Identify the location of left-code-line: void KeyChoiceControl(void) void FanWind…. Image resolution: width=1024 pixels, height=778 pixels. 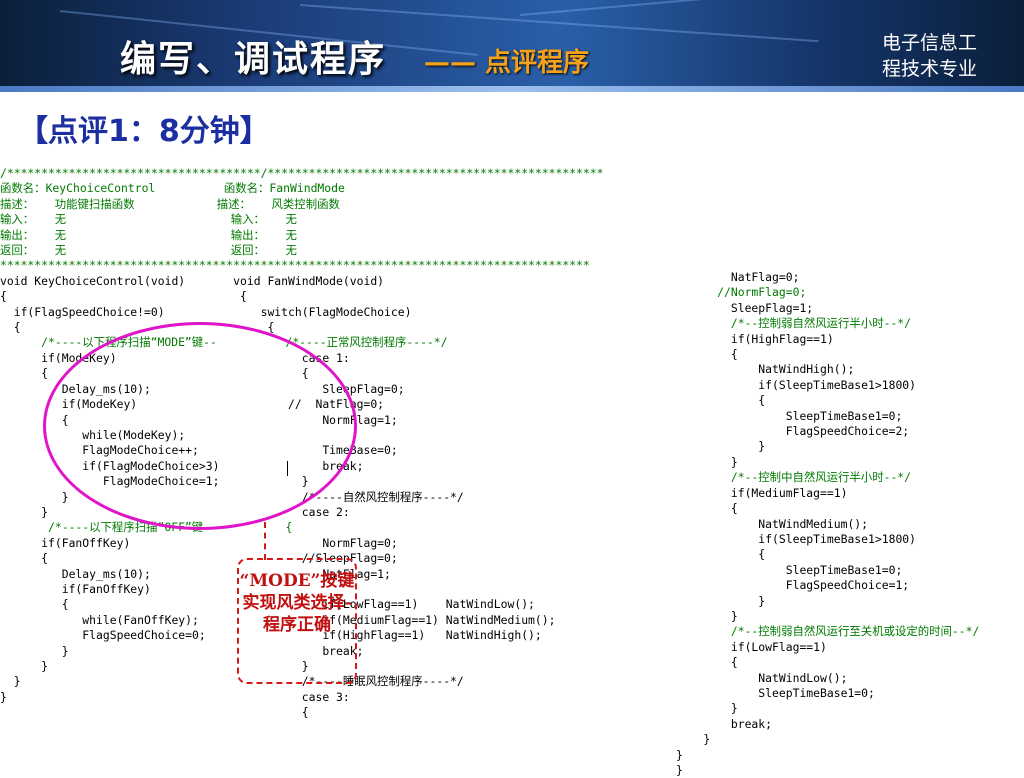
(192, 280).